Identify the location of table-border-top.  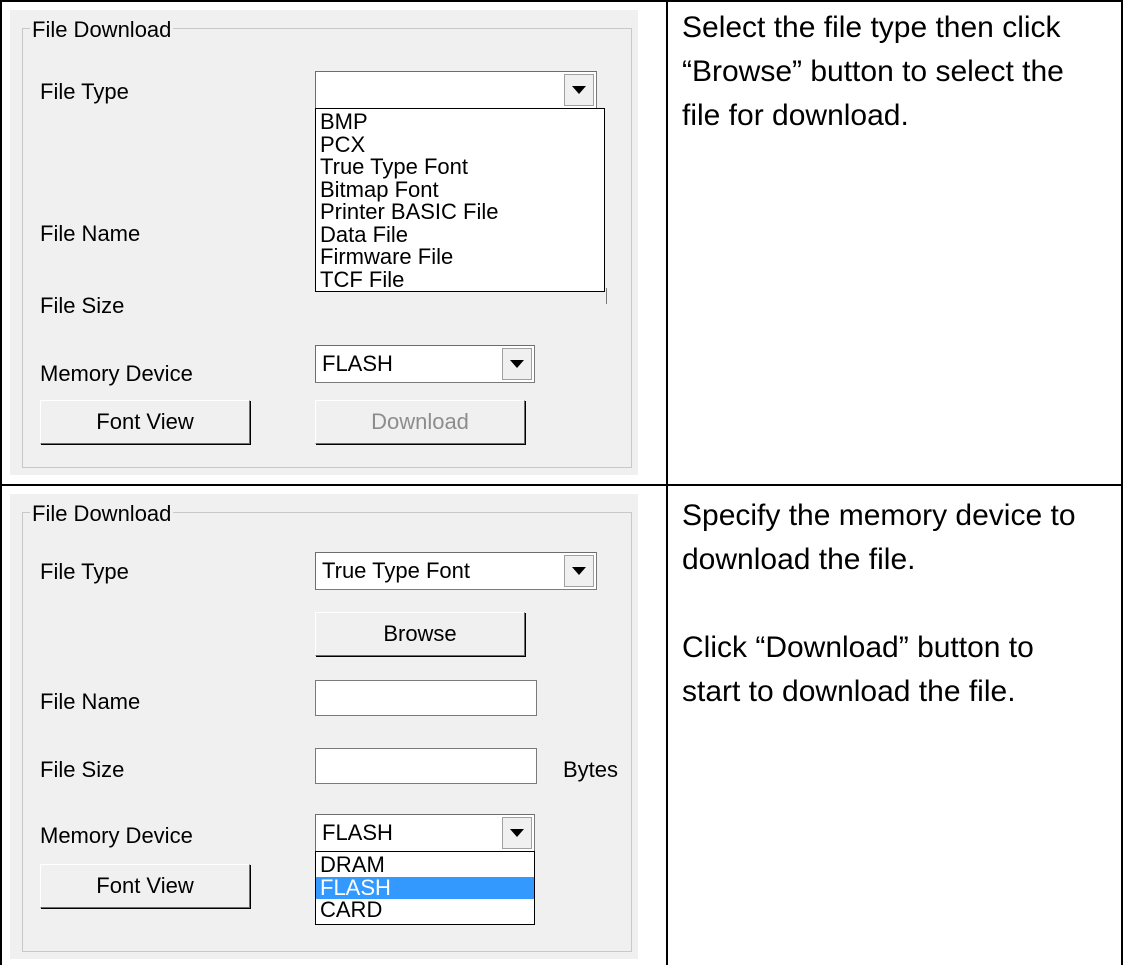
(561, 1).